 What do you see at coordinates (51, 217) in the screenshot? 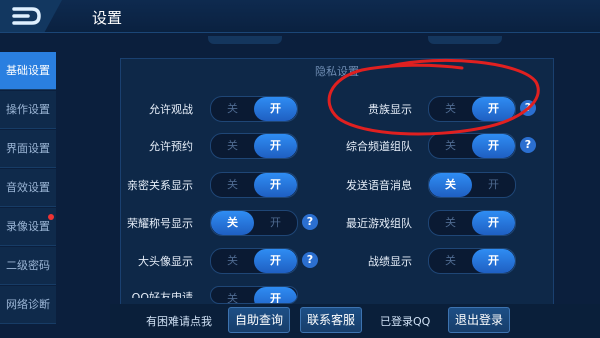
I see `notification-dot` at bounding box center [51, 217].